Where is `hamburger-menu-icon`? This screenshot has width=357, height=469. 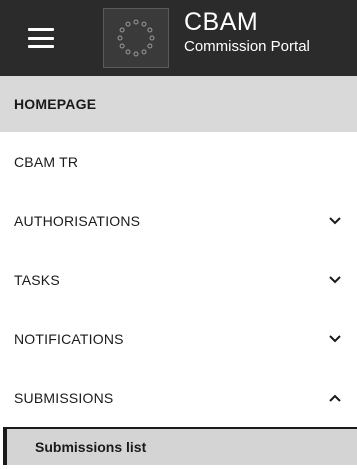
hamburger-menu-icon is located at coordinates (41, 38).